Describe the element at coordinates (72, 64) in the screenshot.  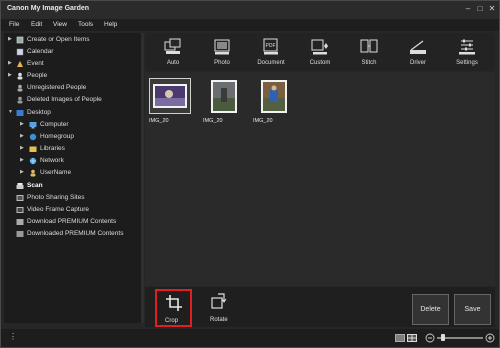
I see `sidebar-item-event: ▶ Event` at that location.